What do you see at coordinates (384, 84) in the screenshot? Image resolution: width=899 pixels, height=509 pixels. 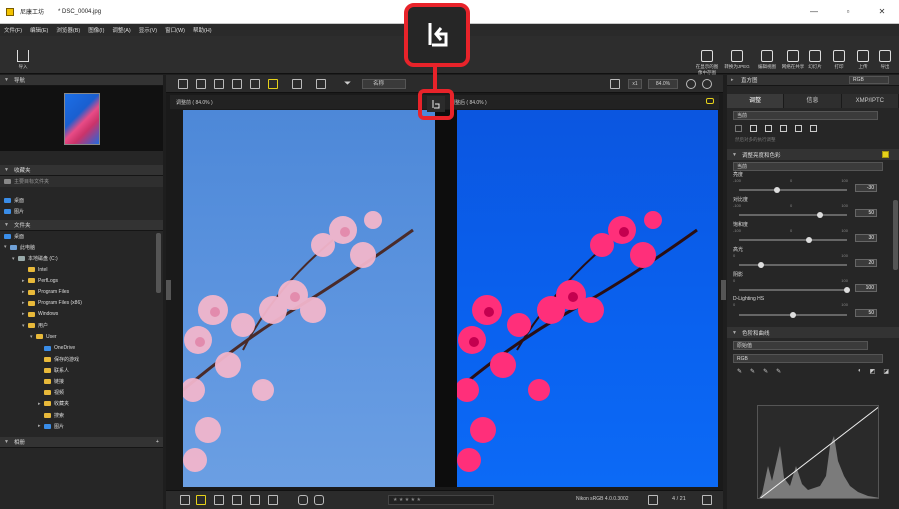 I see `sort-select: 名称` at bounding box center [384, 84].